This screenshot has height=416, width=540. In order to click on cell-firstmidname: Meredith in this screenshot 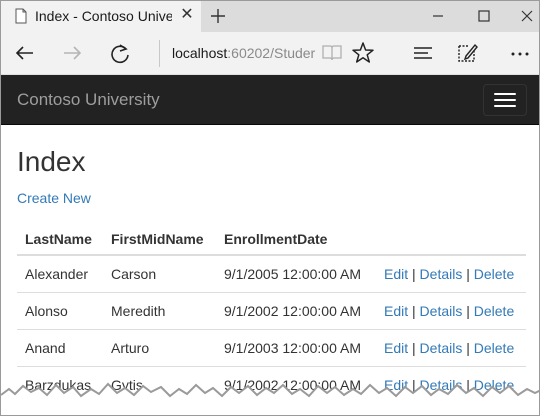, I will do `click(159, 310)`.